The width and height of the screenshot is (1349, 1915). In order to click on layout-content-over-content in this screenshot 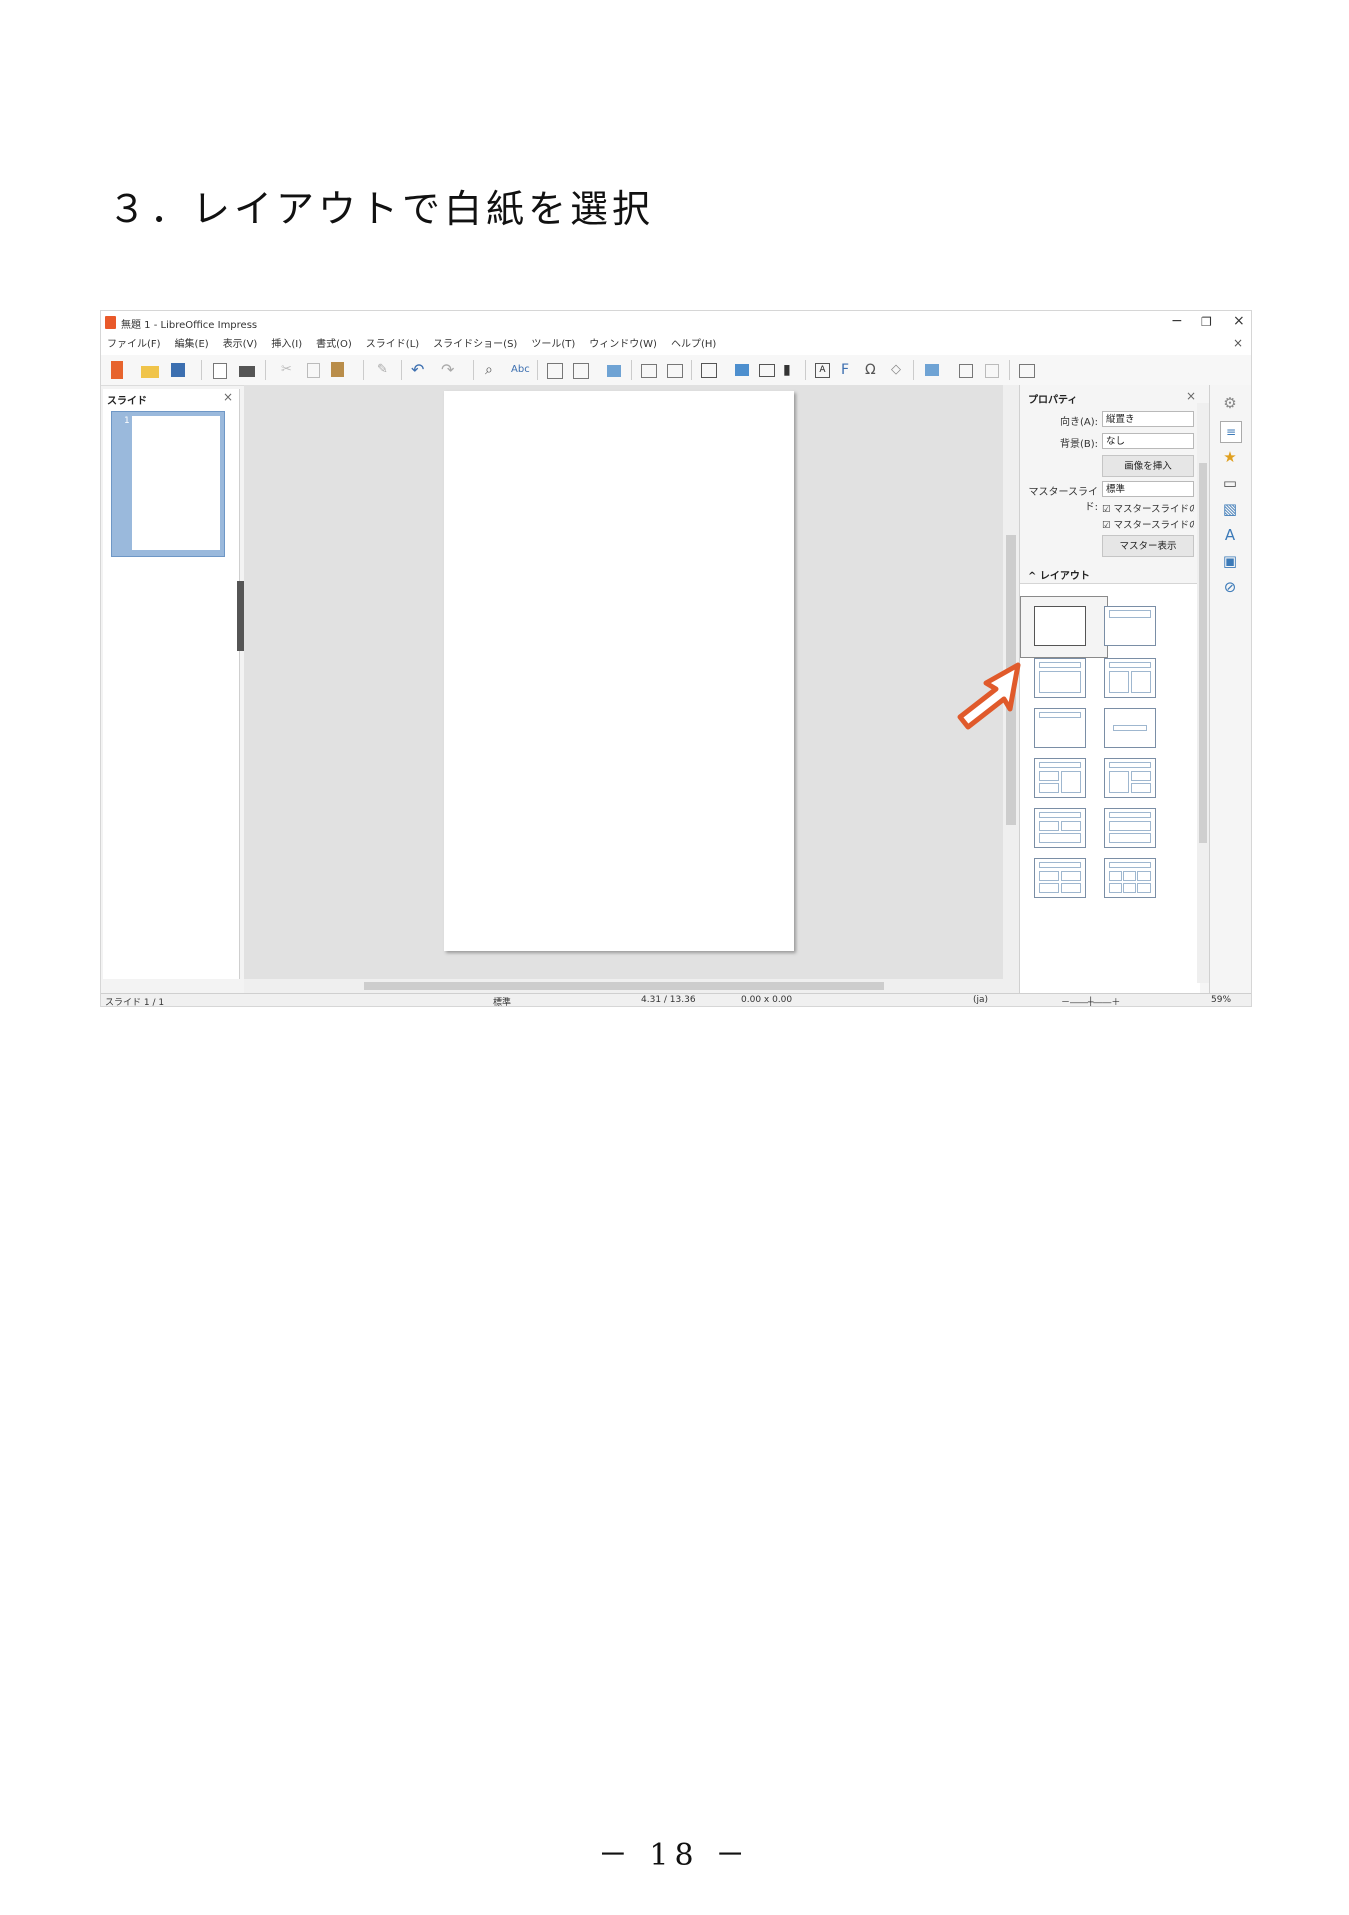, I will do `click(1130, 828)`.